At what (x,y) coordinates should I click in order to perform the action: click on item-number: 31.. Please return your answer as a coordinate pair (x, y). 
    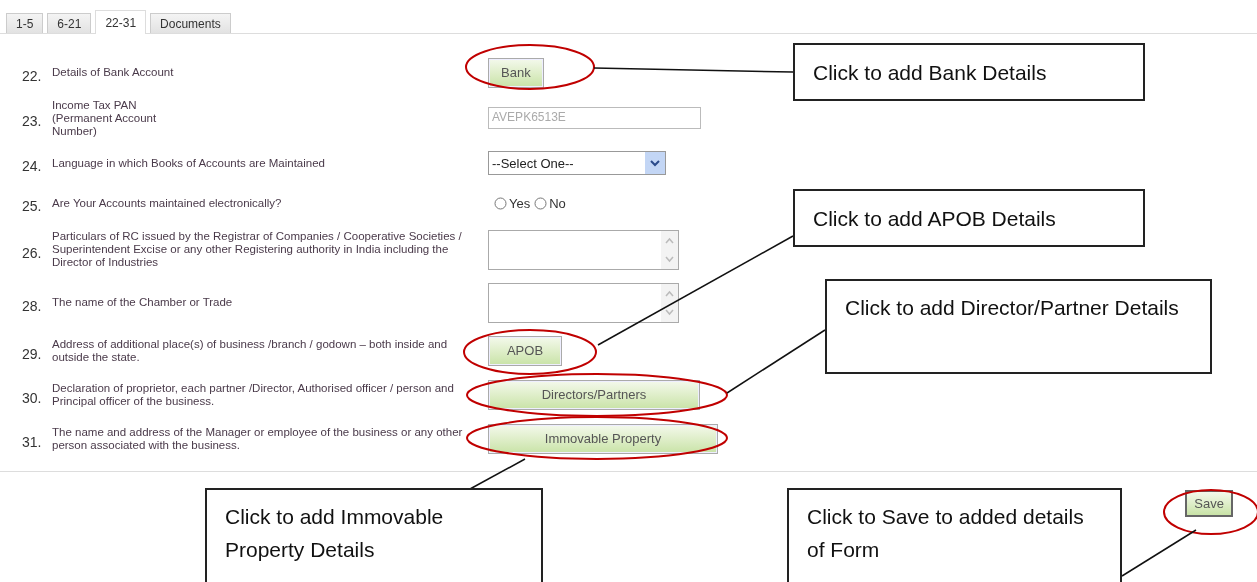
    Looking at the image, I should click on (32, 441).